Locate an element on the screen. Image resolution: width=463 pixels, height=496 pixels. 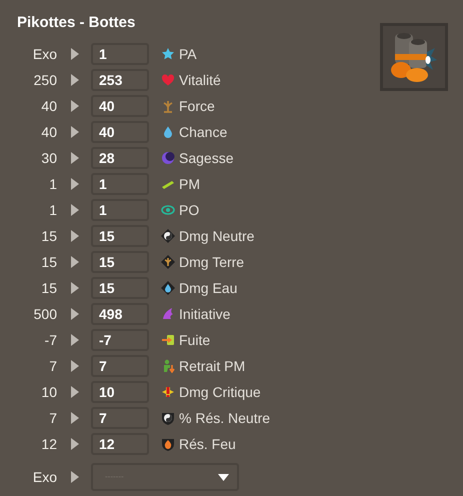
star-icon is located at coordinates (168, 54).